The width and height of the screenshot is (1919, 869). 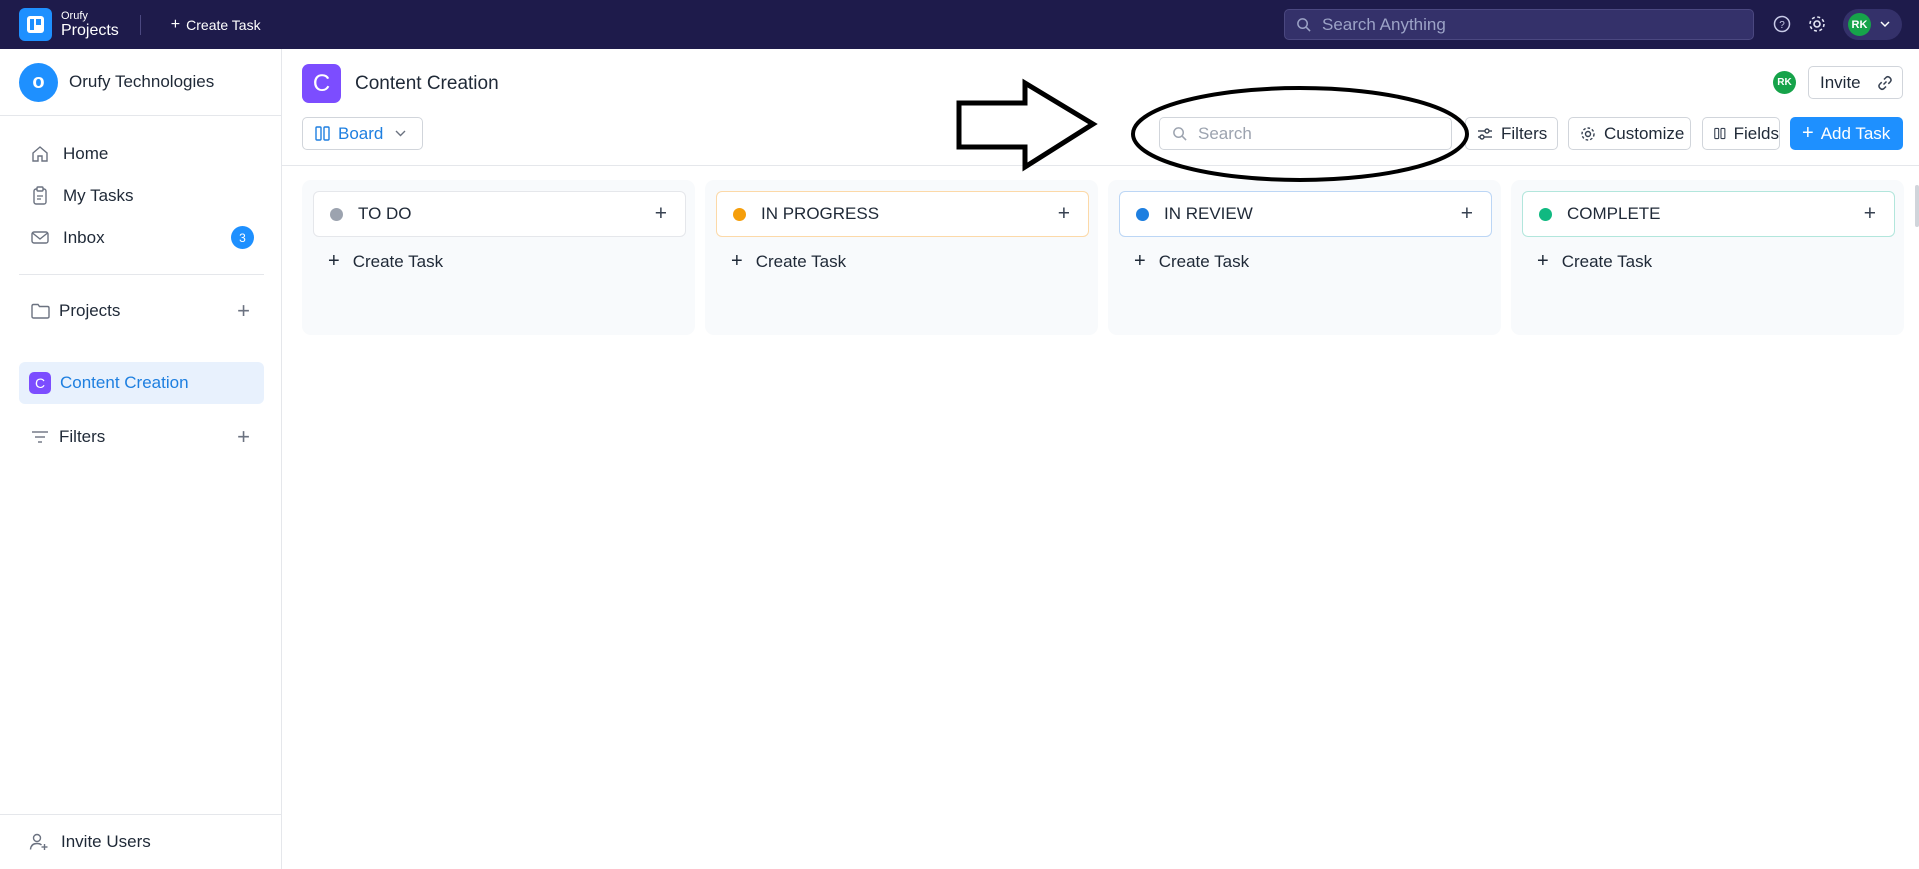 I want to click on filters-label: Filters, so click(x=1524, y=133).